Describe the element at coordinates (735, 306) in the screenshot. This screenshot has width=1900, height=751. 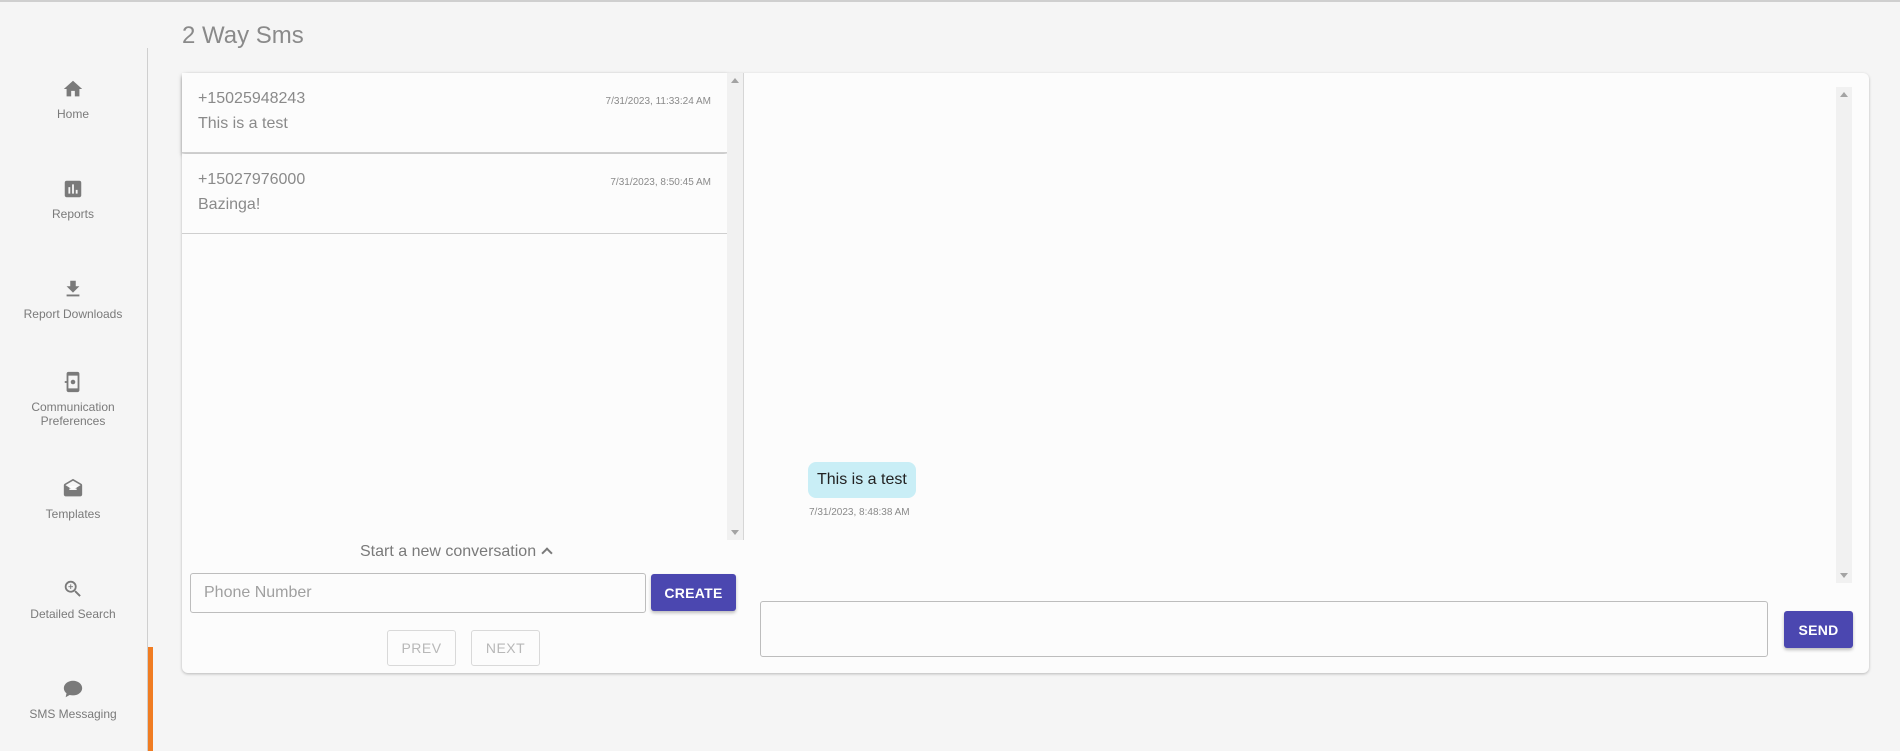
I see `conversation-scrollbar` at that location.